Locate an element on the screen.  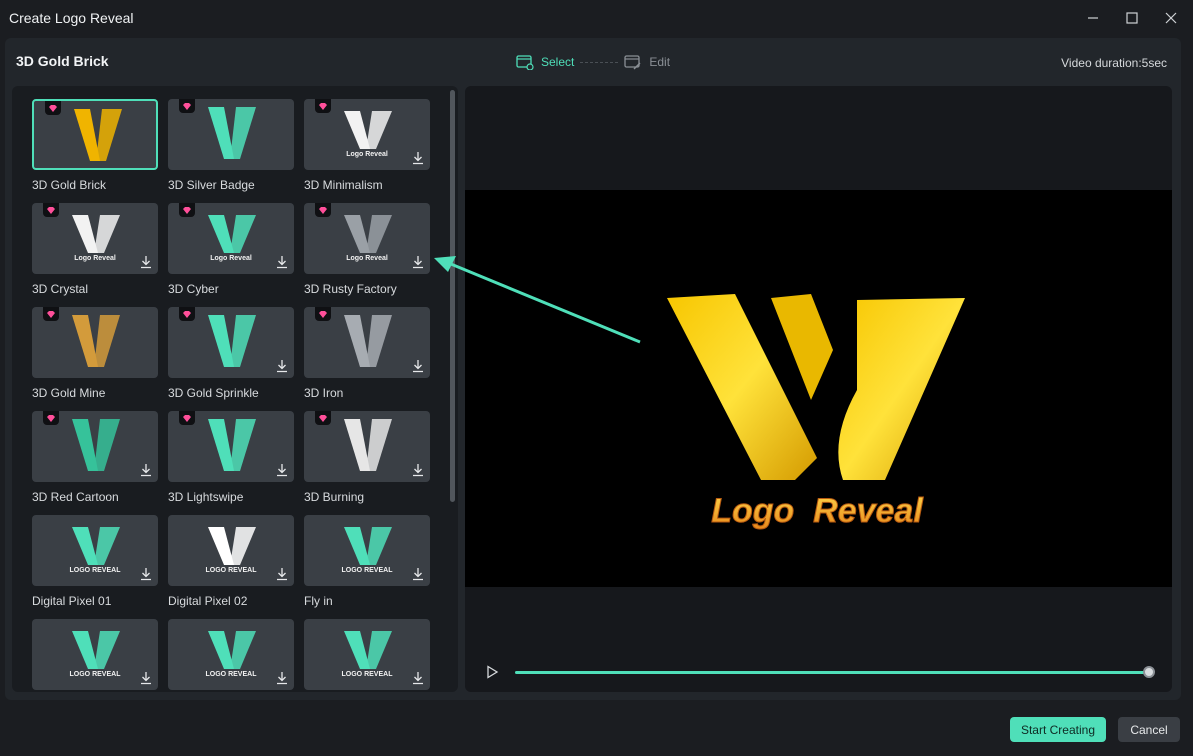
cancel-button: Cancel is located at coordinates (1149, 729).